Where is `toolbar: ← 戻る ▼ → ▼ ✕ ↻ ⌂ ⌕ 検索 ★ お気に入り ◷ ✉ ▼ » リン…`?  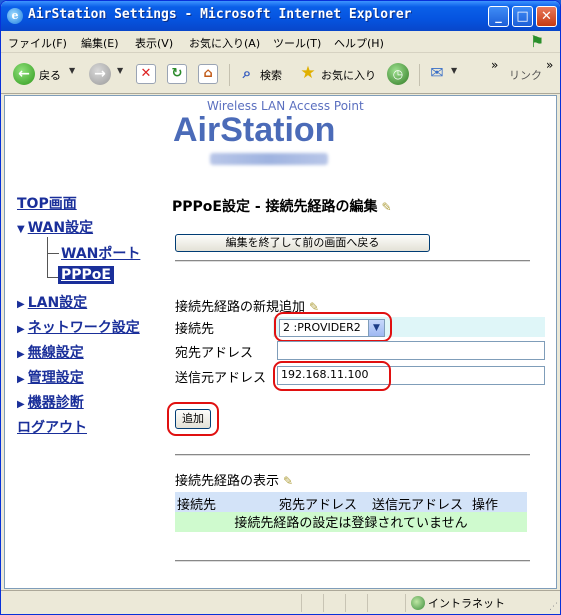
toolbar: ← 戻る ▼ → ▼ ✕ ↻ ⌂ ⌕ 検索 ★ お気に入り ◷ ✉ ▼ » リン… is located at coordinates (280, 74).